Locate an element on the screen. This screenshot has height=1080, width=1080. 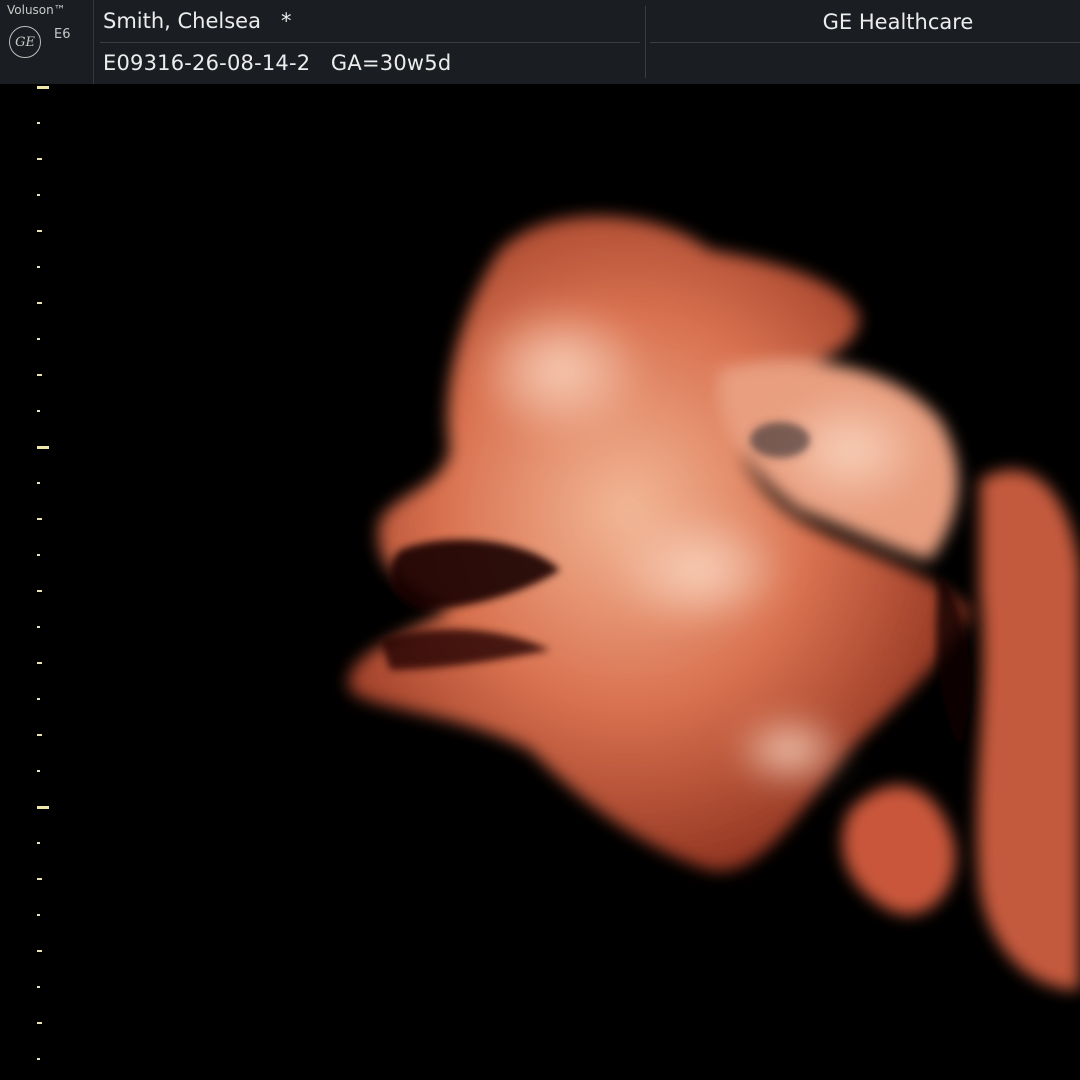
patient-id-ga: E09316-26-08-14-2 GA=30w5d is located at coordinates (277, 63).